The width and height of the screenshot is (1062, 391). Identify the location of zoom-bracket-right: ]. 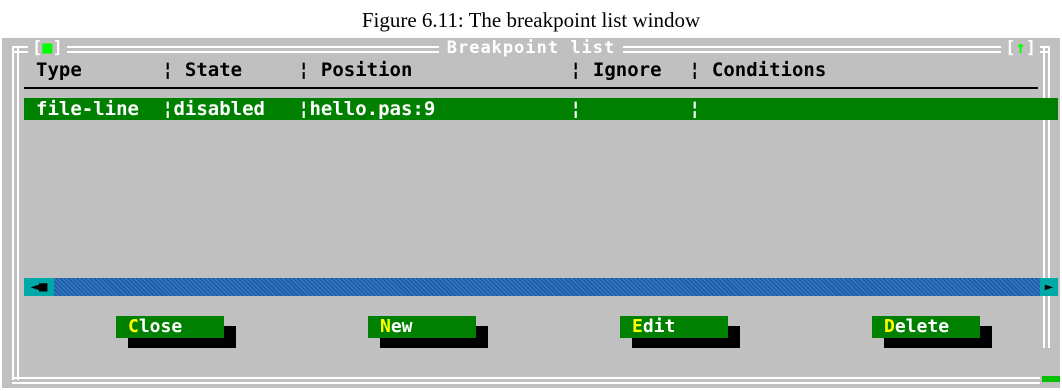
(1030, 48).